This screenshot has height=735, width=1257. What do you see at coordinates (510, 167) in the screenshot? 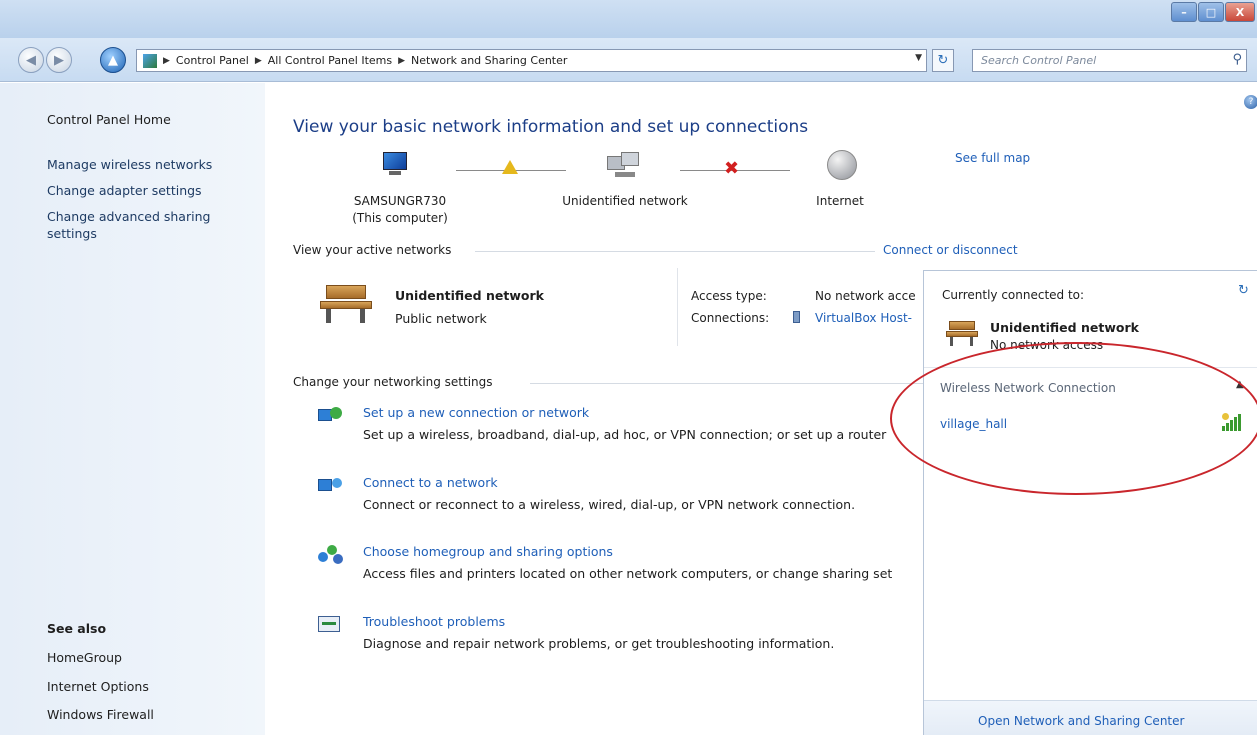
I see `warning-icon` at bounding box center [510, 167].